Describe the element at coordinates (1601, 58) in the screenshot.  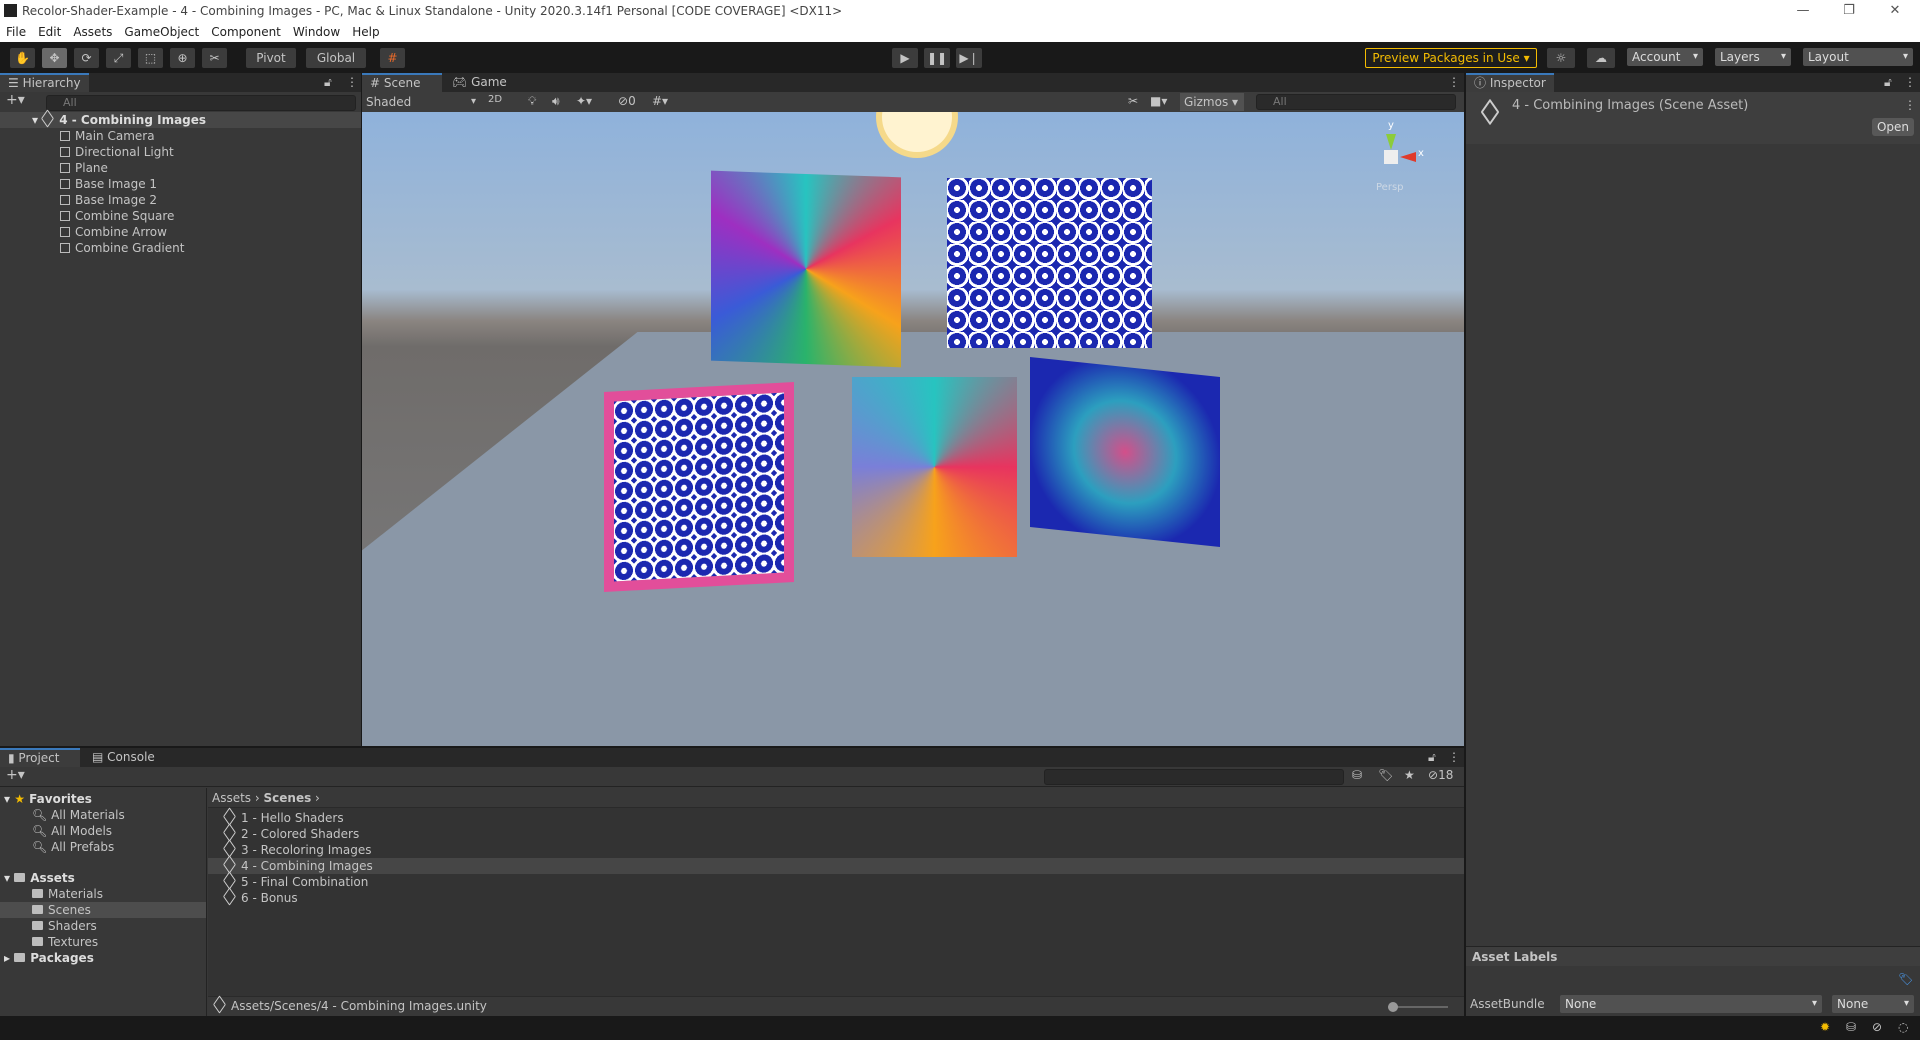
I see `cloud-icon: ☁` at that location.